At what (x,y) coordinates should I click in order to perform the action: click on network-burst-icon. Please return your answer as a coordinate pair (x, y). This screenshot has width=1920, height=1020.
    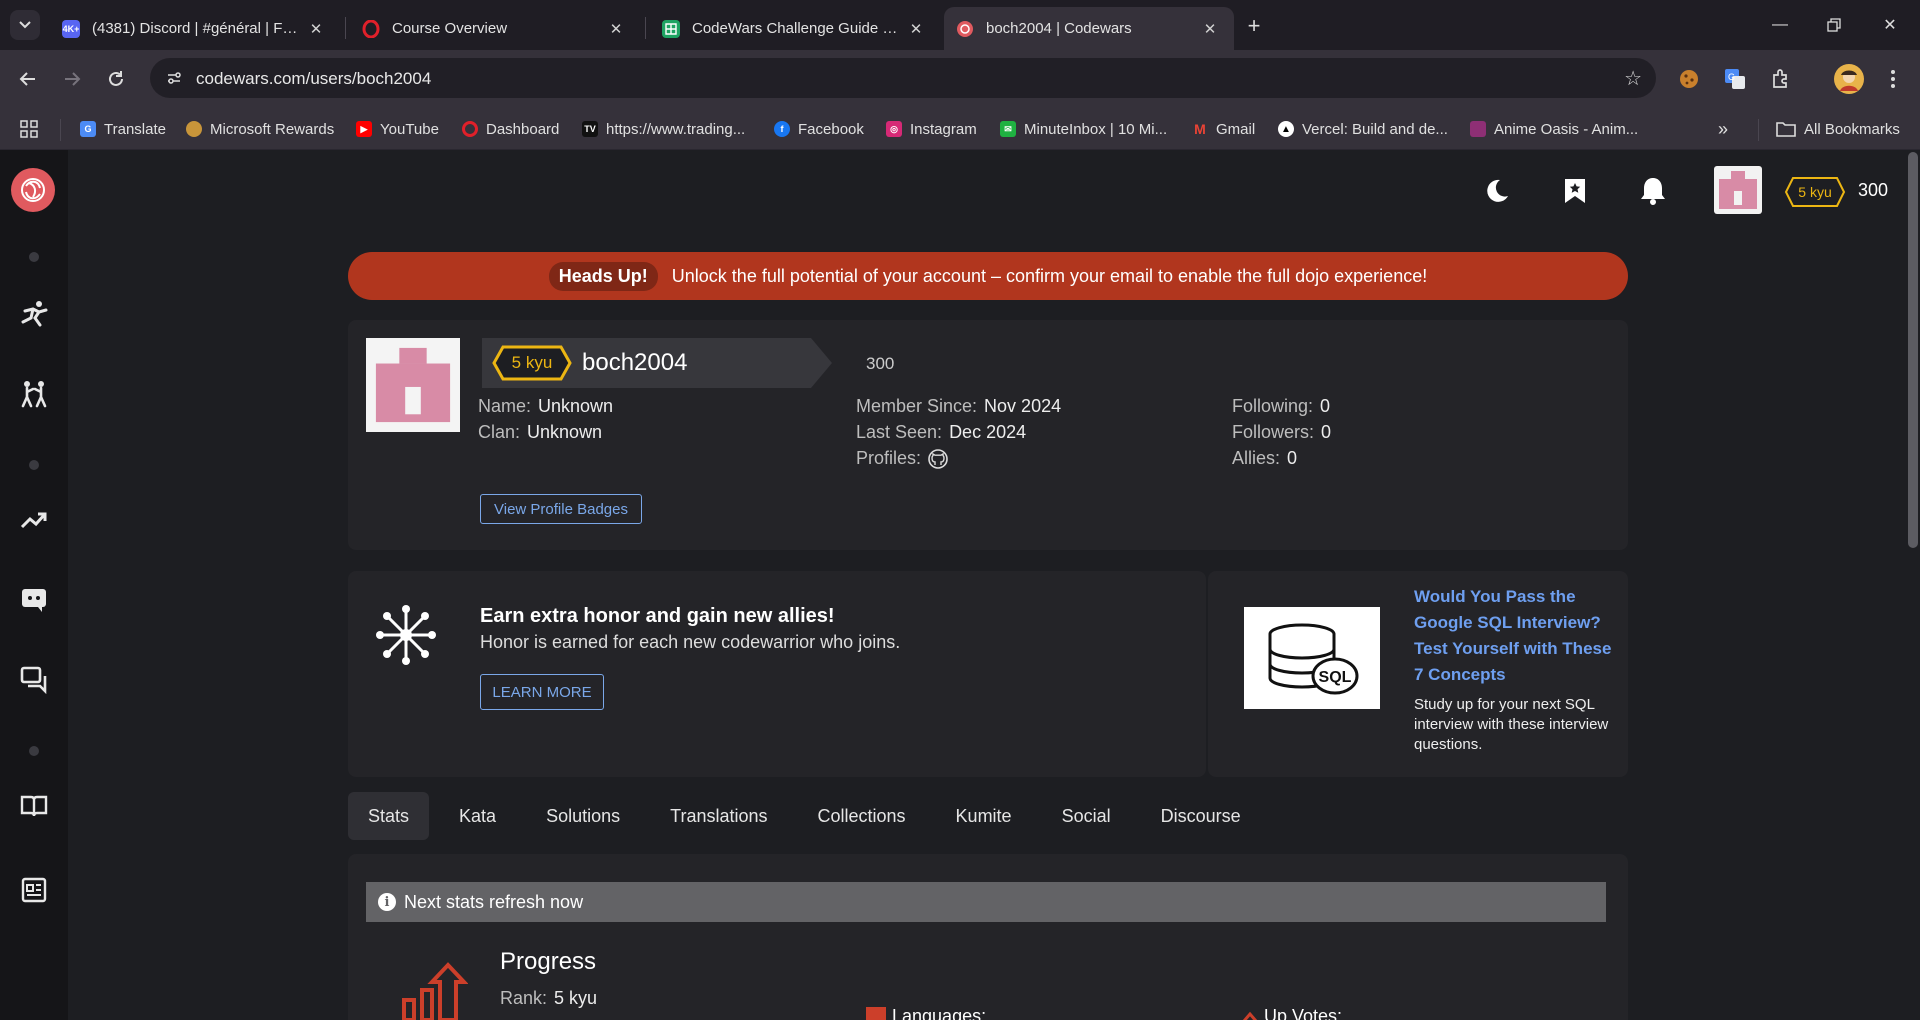
    Looking at the image, I should click on (406, 637).